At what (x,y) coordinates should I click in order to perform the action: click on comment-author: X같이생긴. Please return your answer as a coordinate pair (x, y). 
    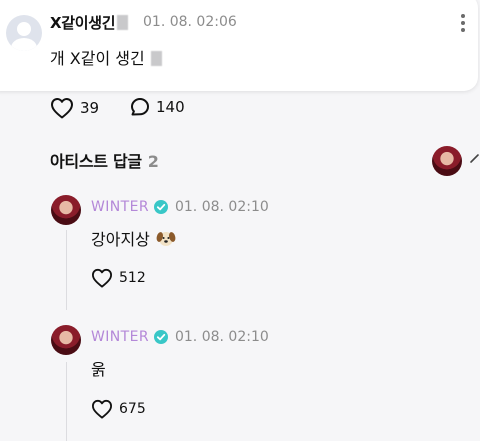
    Looking at the image, I should click on (89, 22).